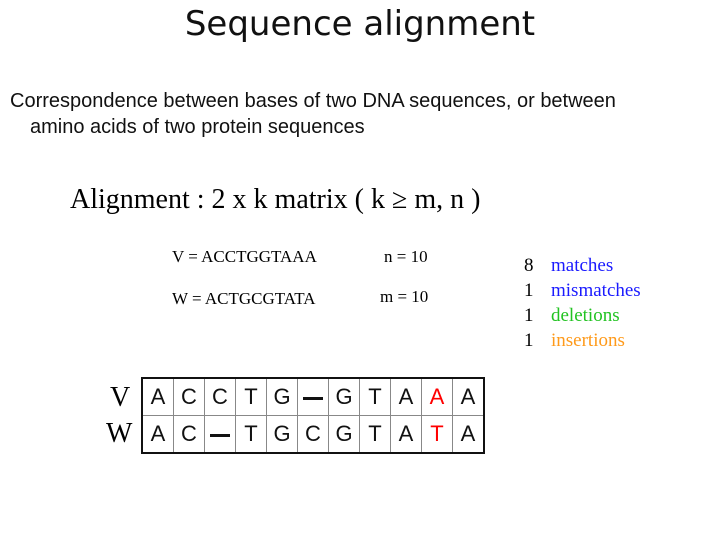  I want to click on row-label-v: V, so click(120, 397).